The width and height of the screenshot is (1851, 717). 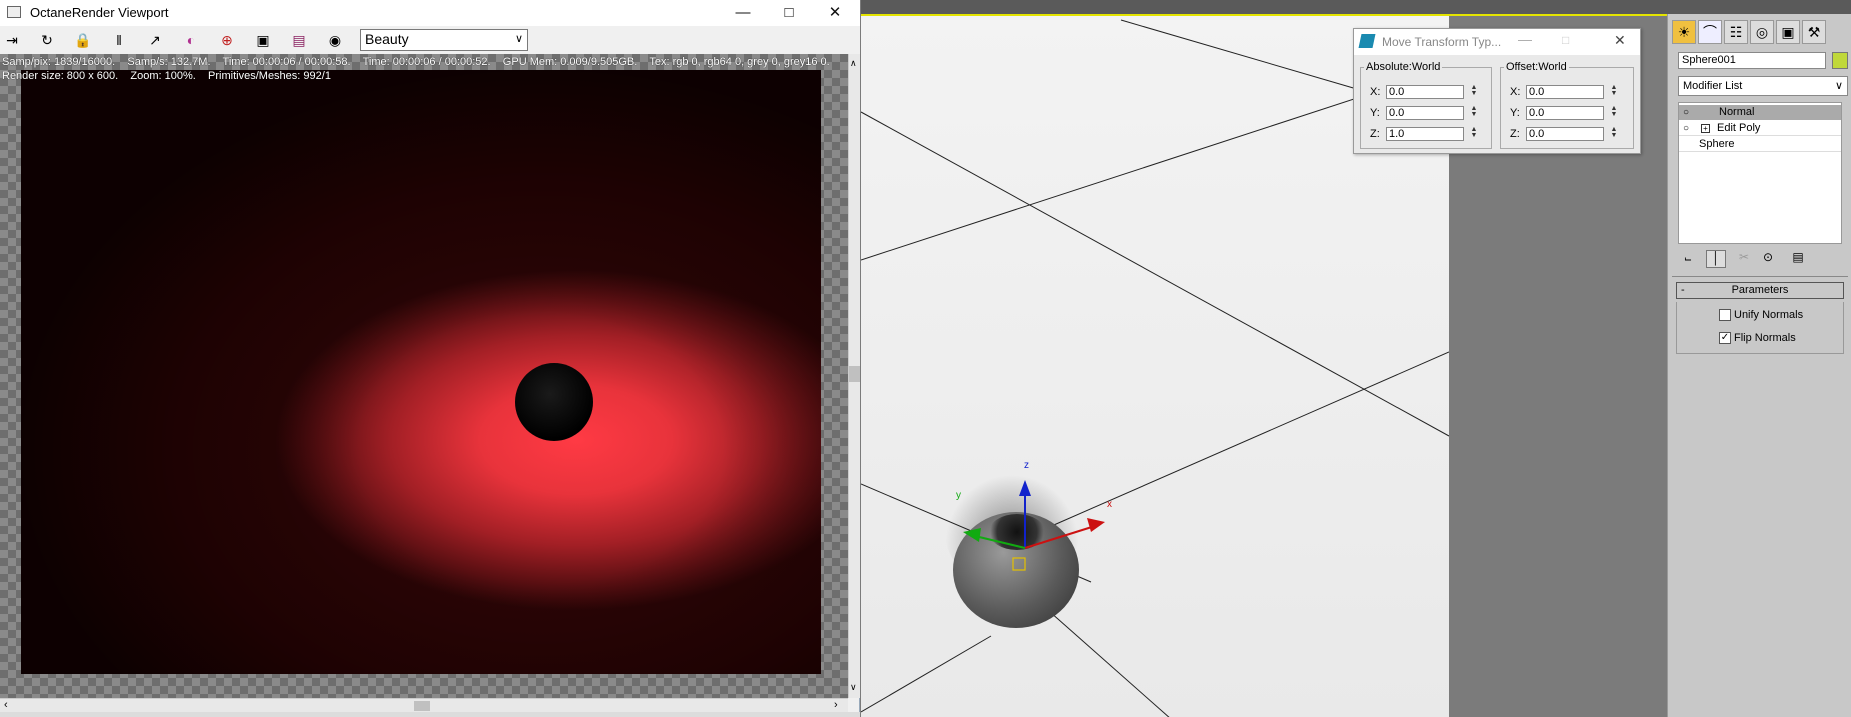 What do you see at coordinates (1614, 91) in the screenshot?
I see `off-x-spinner: ▲ ▼` at bounding box center [1614, 91].